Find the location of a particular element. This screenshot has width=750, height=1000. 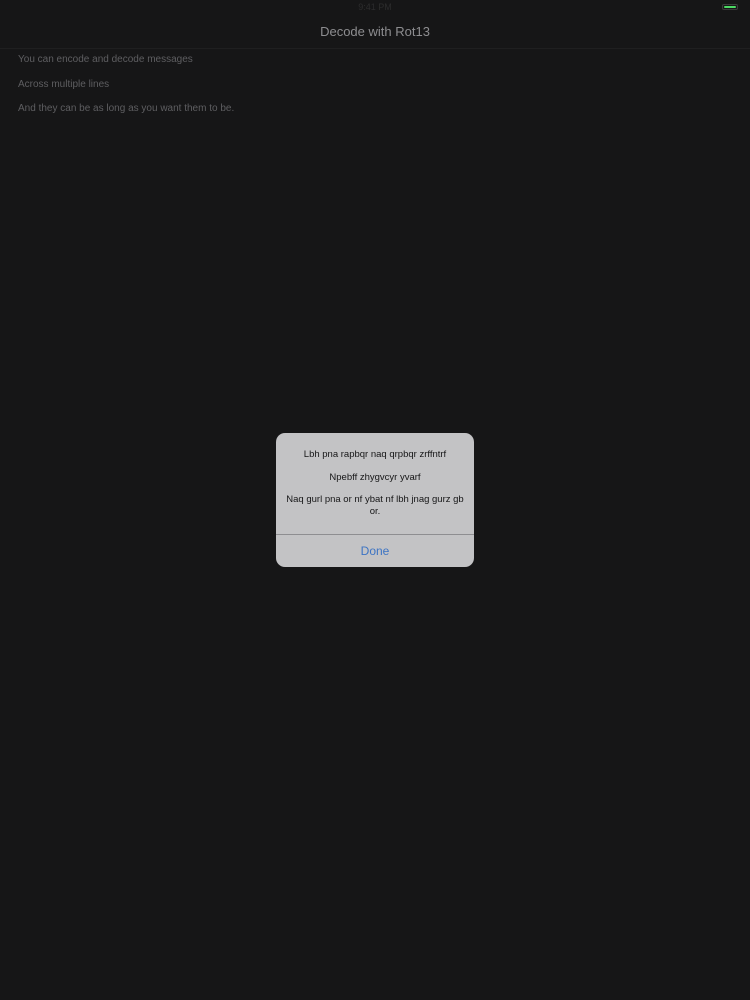

navigation-bar: Decode with Rot13 is located at coordinates (375, 31).